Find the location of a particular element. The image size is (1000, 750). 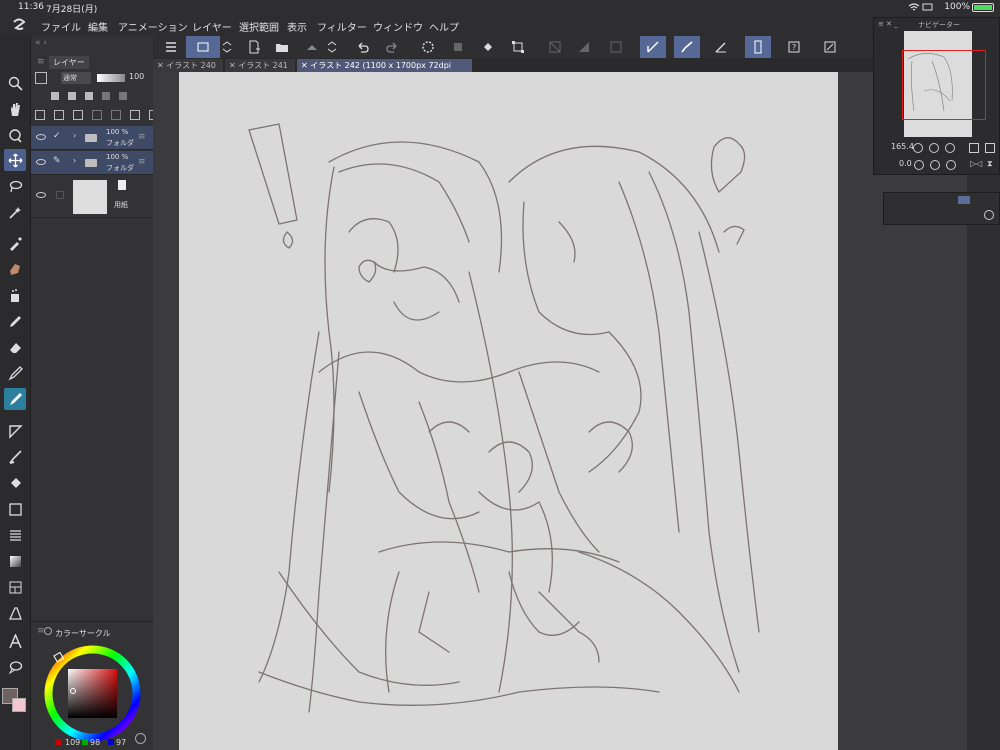

invert-selection-button is located at coordinates (616, 47).